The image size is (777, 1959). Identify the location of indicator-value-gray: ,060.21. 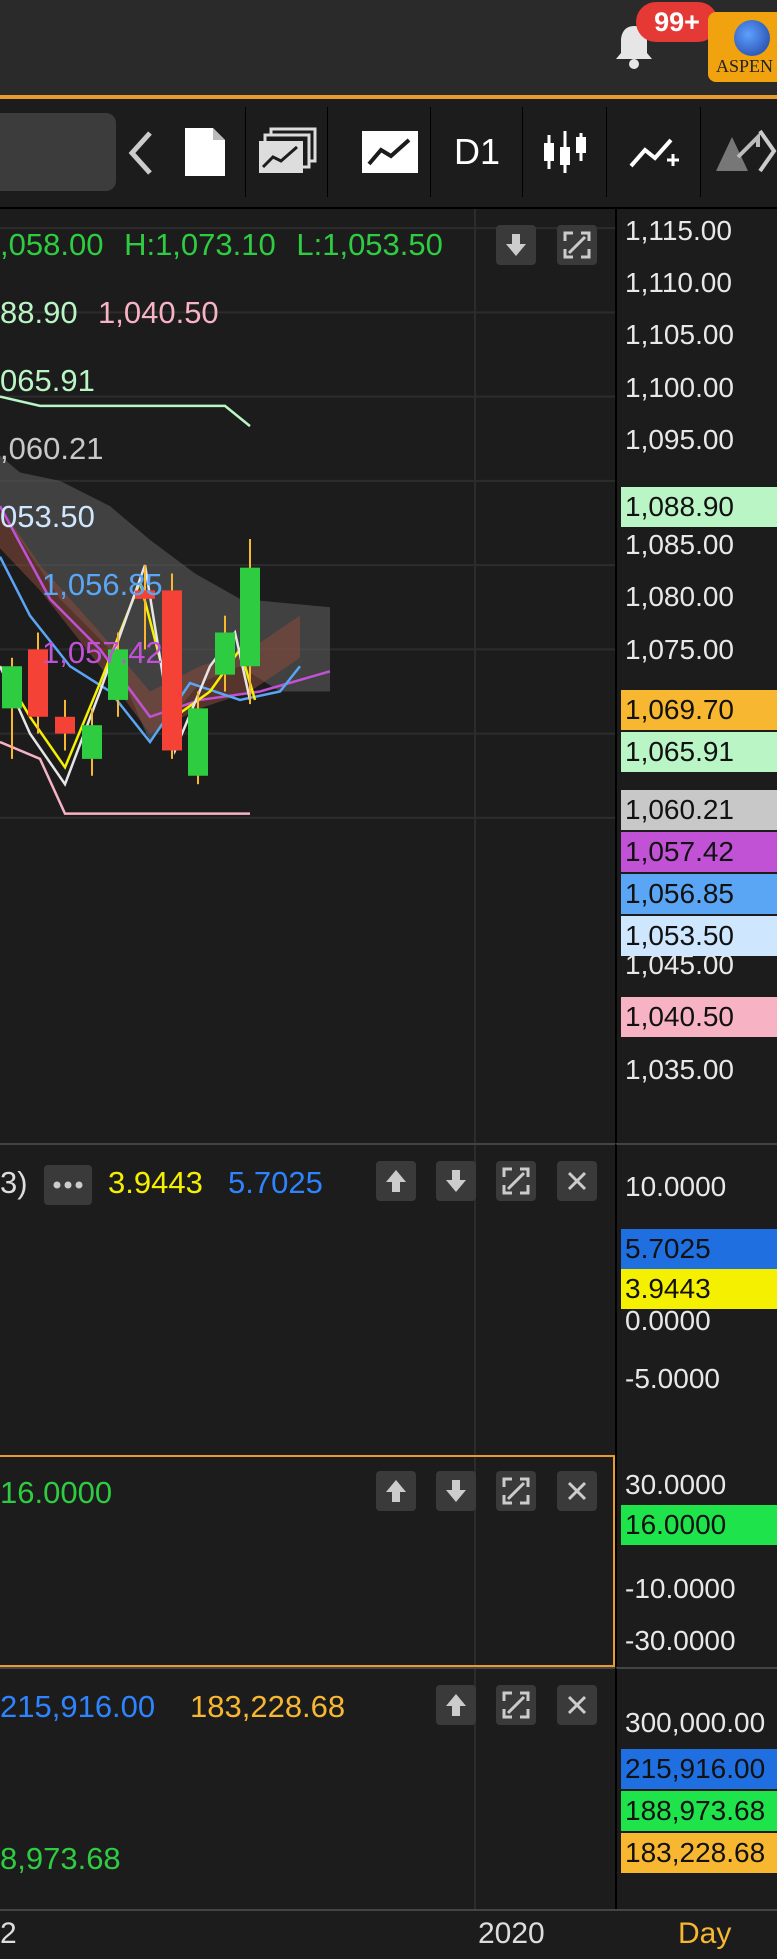
(52, 448).